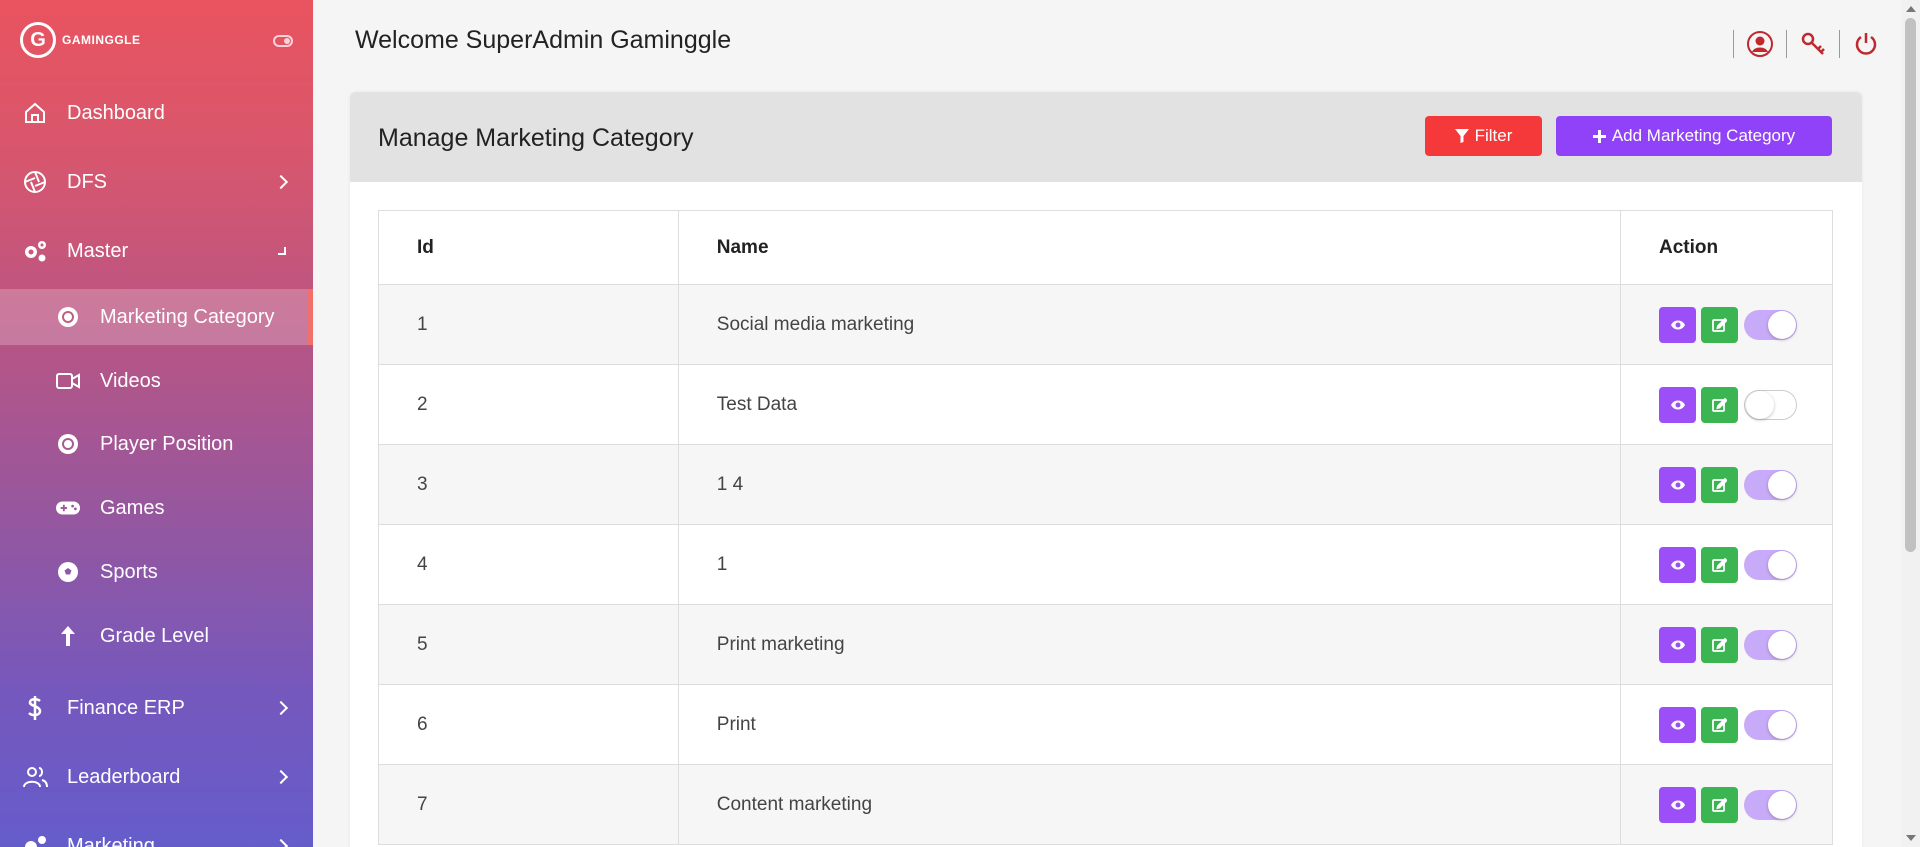 The height and width of the screenshot is (847, 1920). I want to click on key-icon, so click(1813, 44).